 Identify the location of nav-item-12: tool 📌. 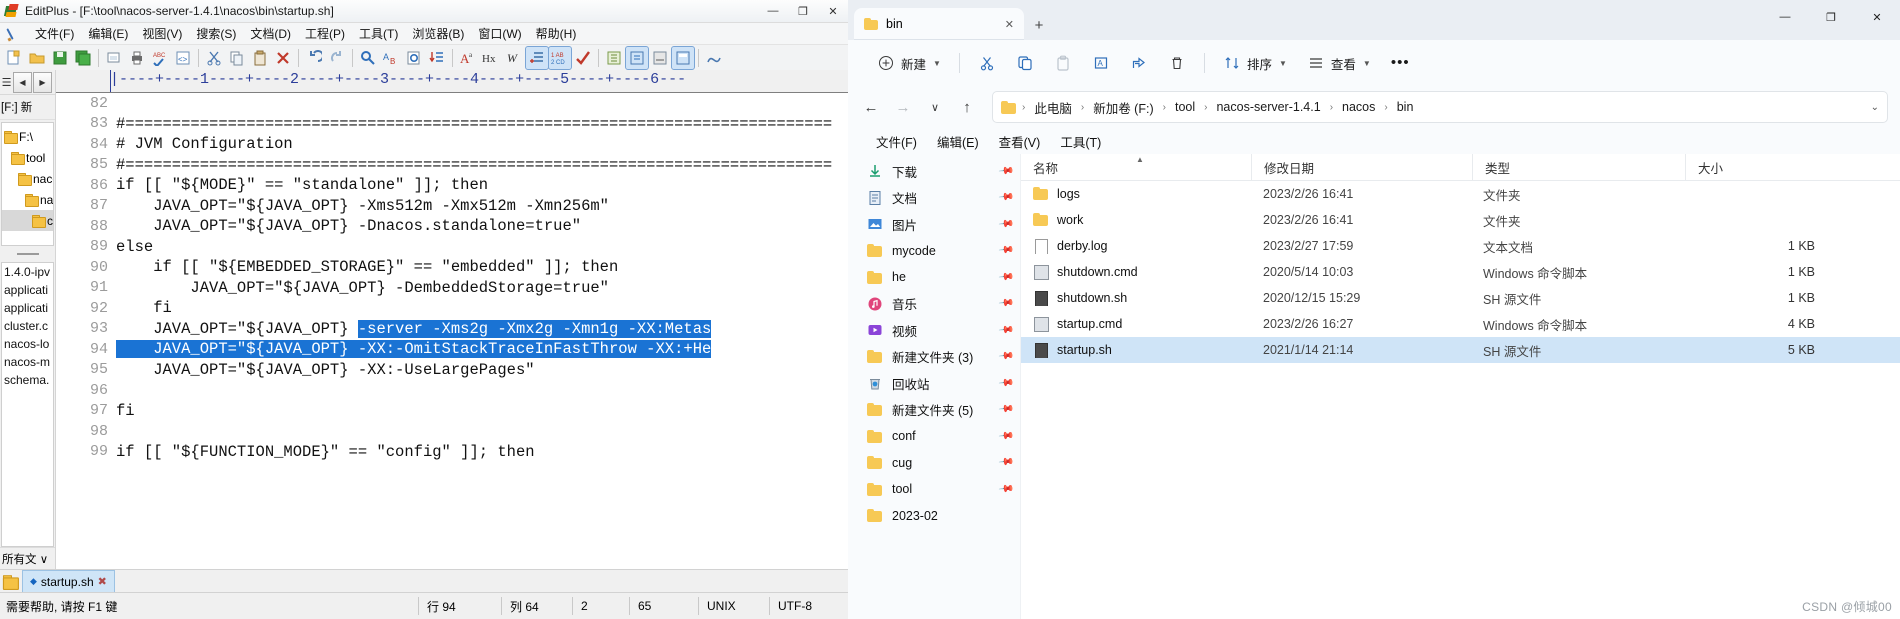
(934, 489).